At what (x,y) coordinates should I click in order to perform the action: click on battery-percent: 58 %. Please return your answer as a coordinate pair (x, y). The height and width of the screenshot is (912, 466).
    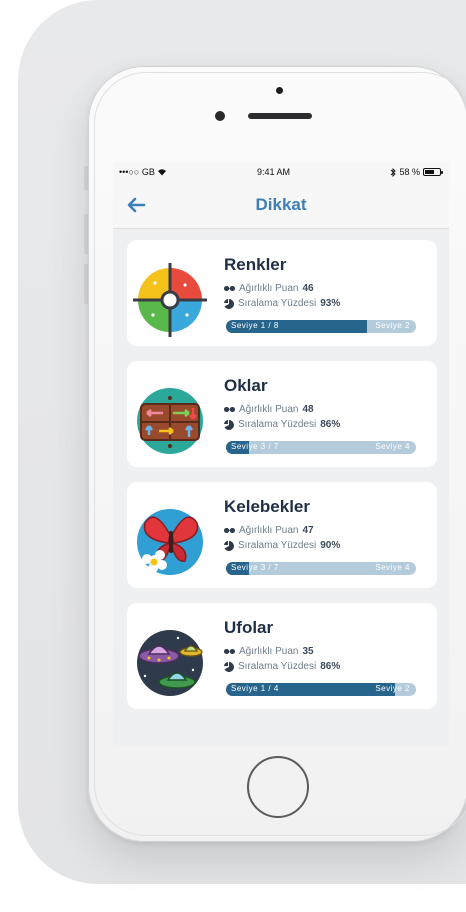
    Looking at the image, I should click on (409, 172).